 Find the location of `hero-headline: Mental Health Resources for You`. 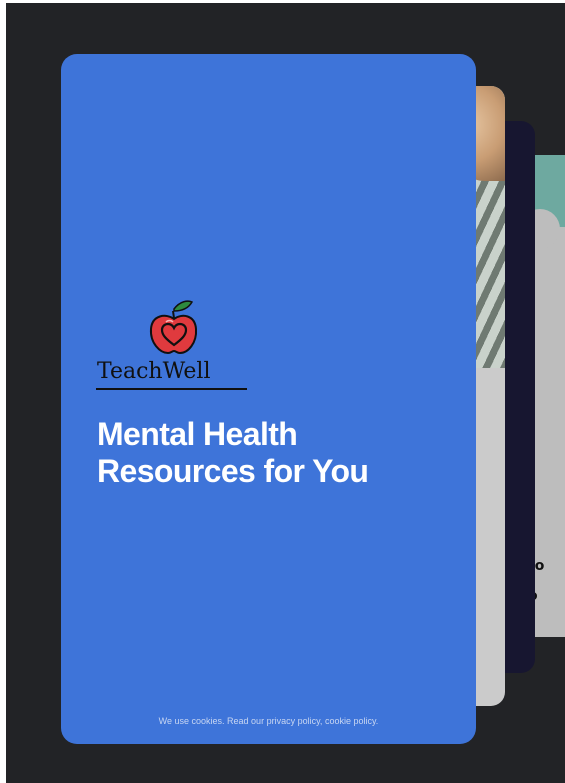

hero-headline: Mental Health Resources for You is located at coordinates (277, 453).